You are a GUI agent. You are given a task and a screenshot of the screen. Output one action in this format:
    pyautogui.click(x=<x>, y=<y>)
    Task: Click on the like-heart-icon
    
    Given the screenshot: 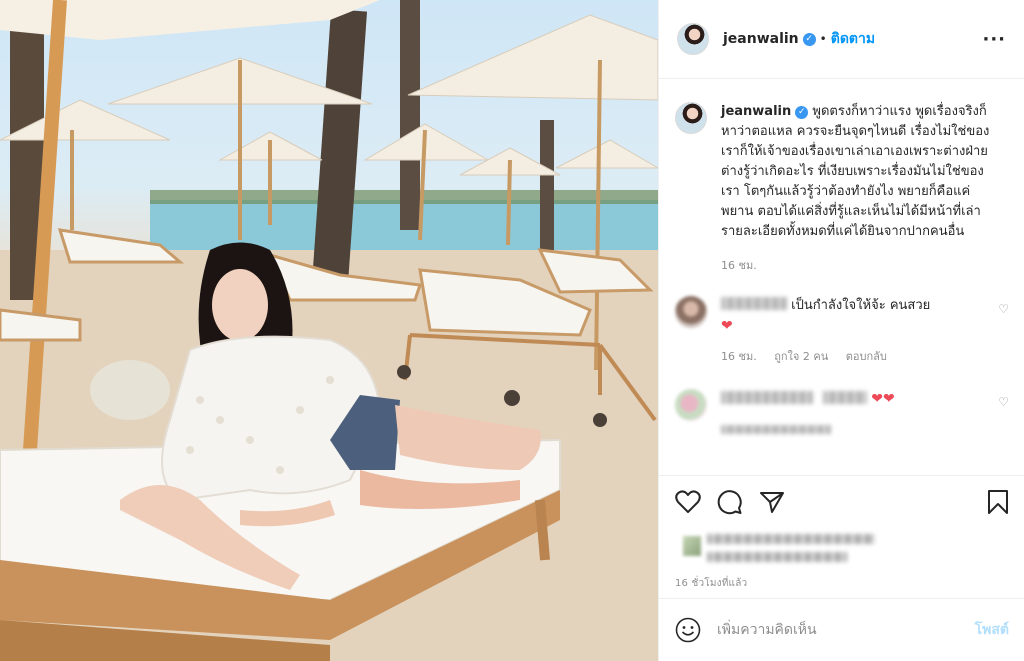 What is the action you would take?
    pyautogui.click(x=688, y=502)
    